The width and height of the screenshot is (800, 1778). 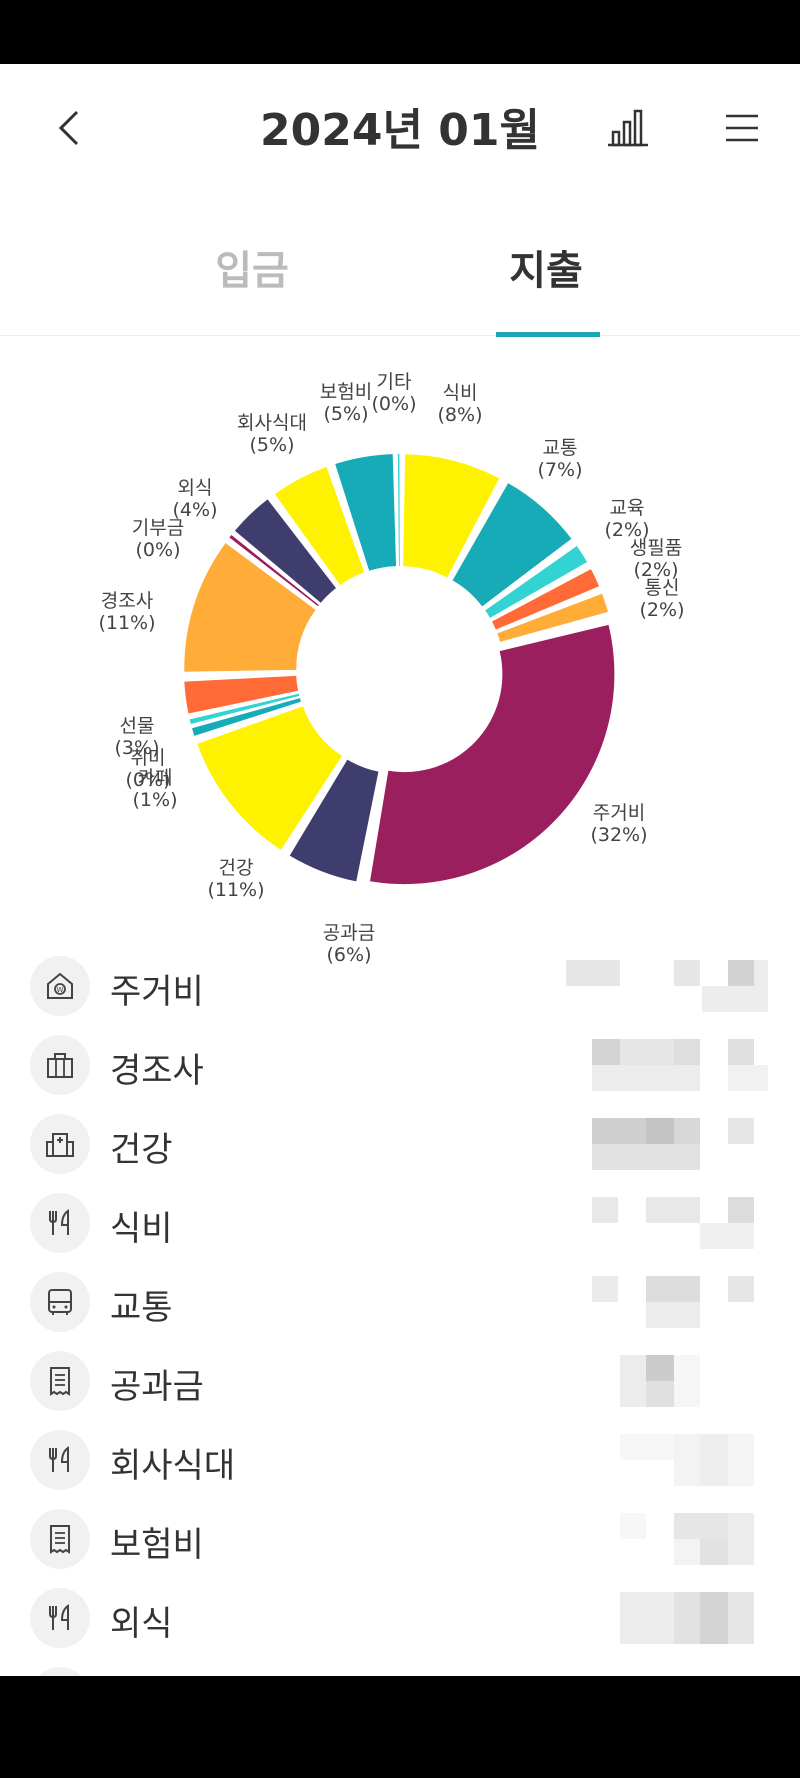 I want to click on slice-label: 공과금, so click(x=349, y=933).